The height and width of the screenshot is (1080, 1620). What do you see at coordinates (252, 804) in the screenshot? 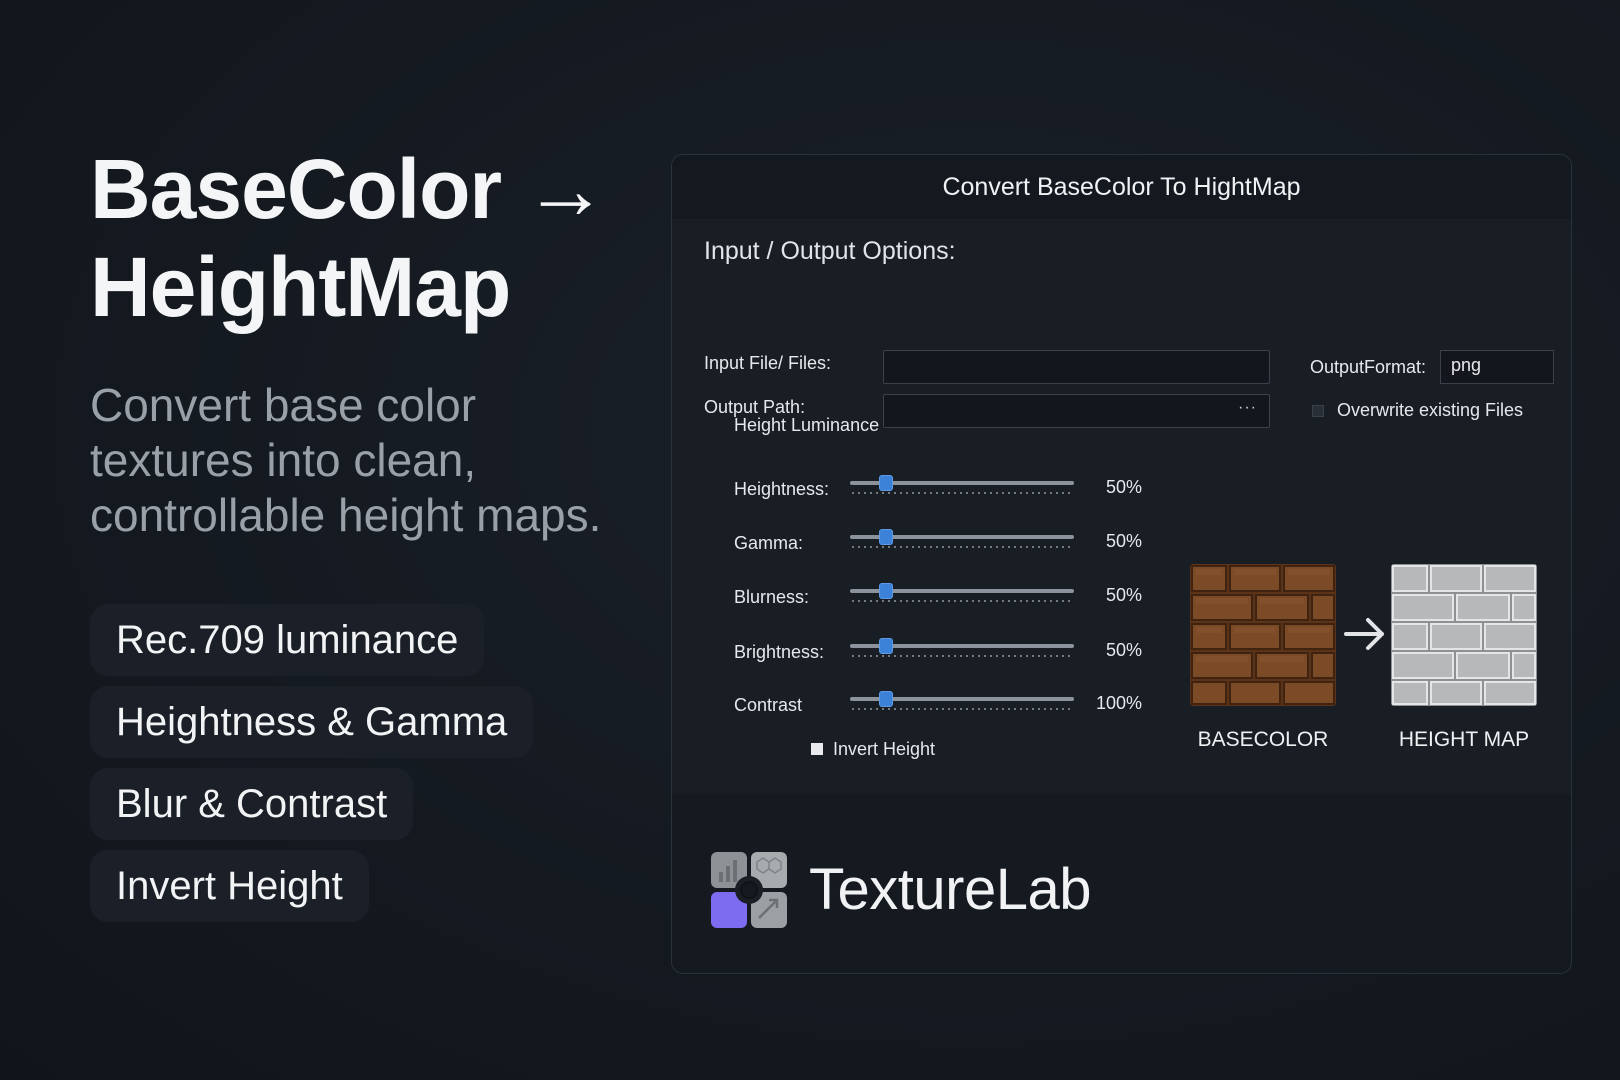
I see `feature-pill-blur-contrast: Blur & Contrast` at bounding box center [252, 804].